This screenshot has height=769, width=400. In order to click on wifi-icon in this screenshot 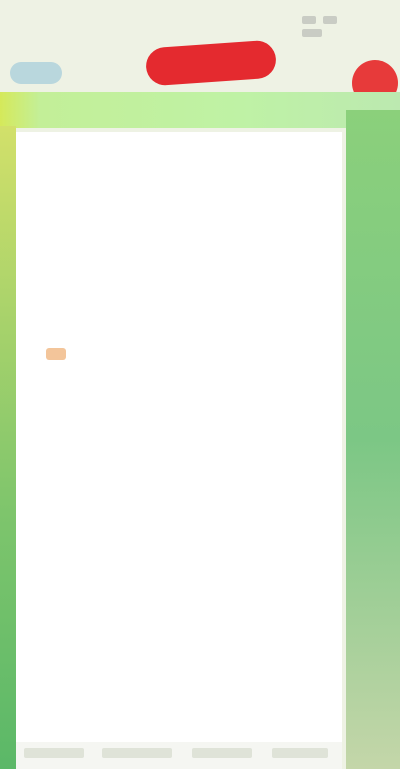, I will do `click(329, 20)`.